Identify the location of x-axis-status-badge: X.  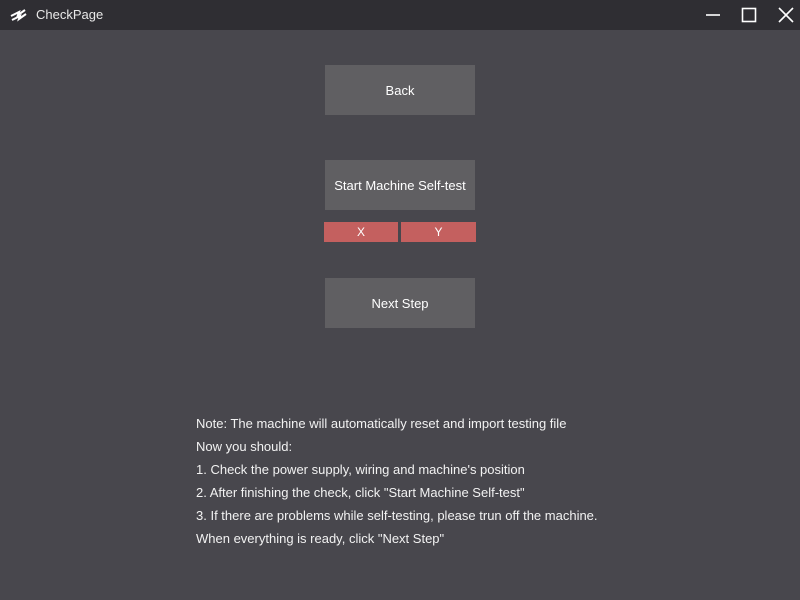
(361, 232).